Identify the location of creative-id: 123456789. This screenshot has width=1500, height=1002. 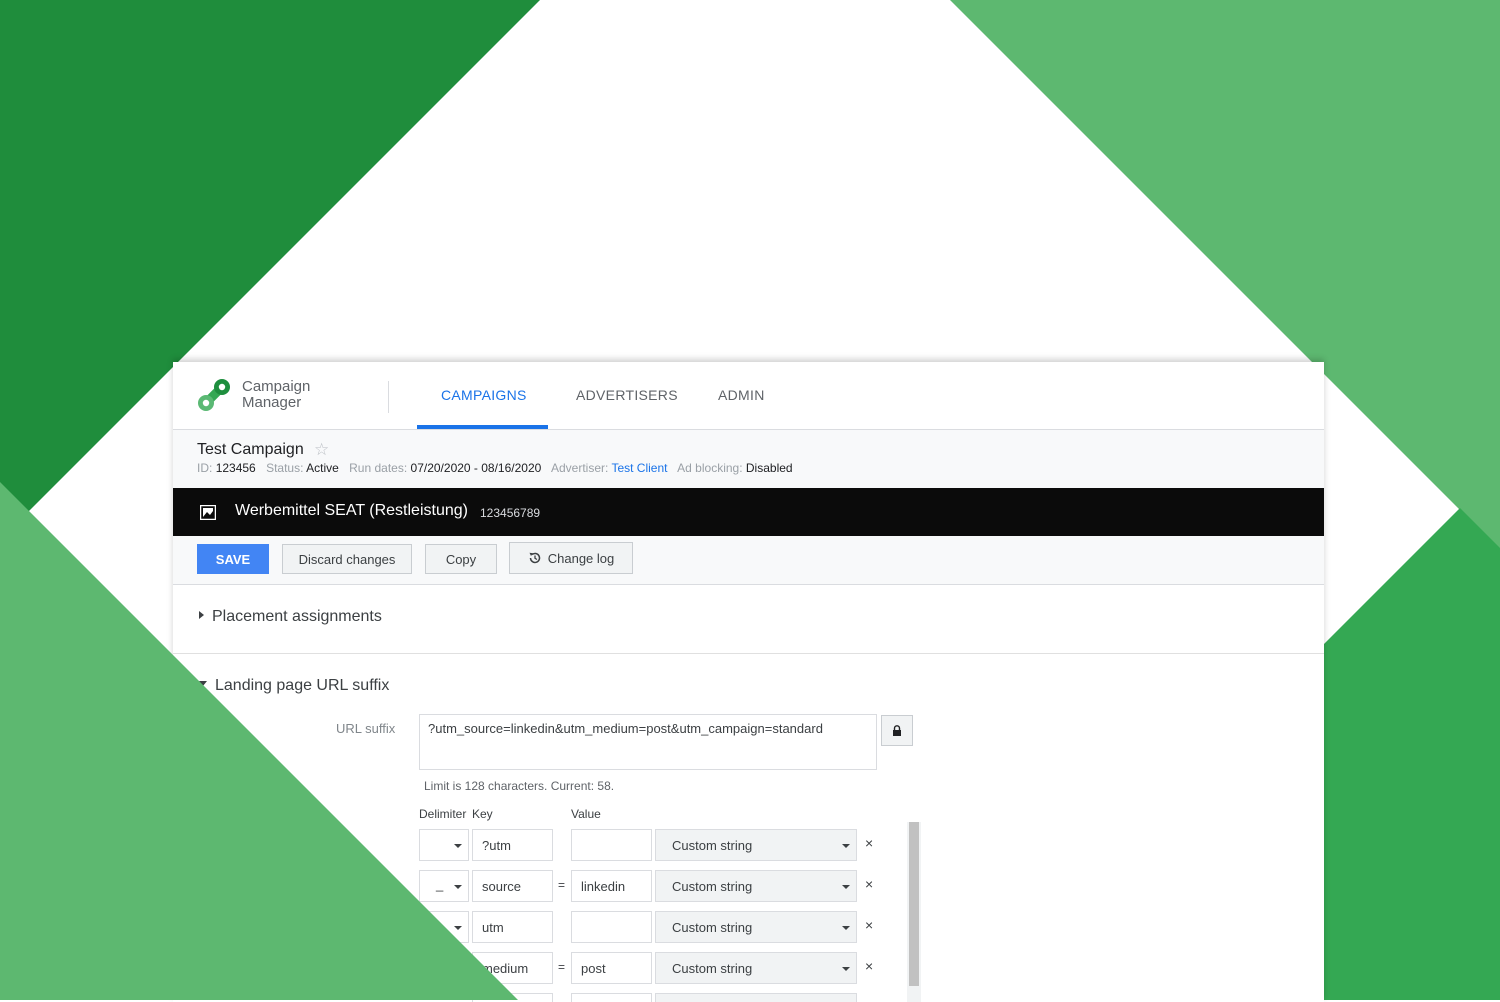
(510, 513).